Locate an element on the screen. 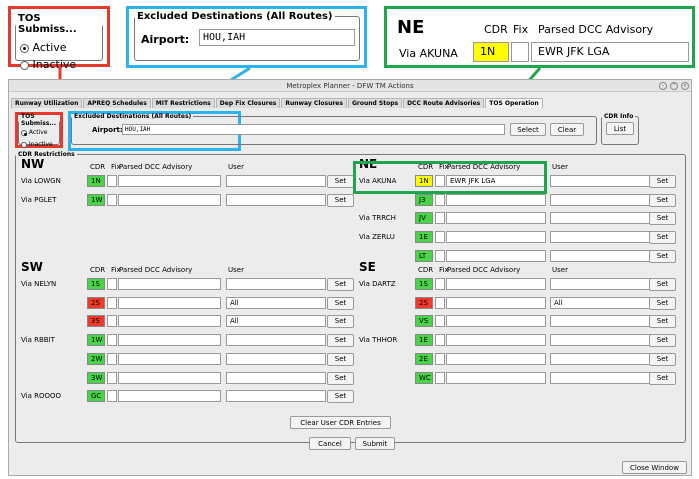 The width and height of the screenshot is (699, 479). sw-cdr-code: 2W is located at coordinates (96, 358).